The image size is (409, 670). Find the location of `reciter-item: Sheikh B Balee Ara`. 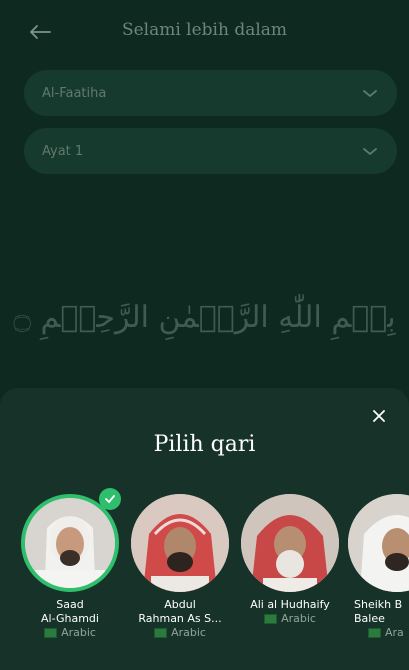

reciter-item: Sheikh B Balee Ara is located at coordinates (378, 567).